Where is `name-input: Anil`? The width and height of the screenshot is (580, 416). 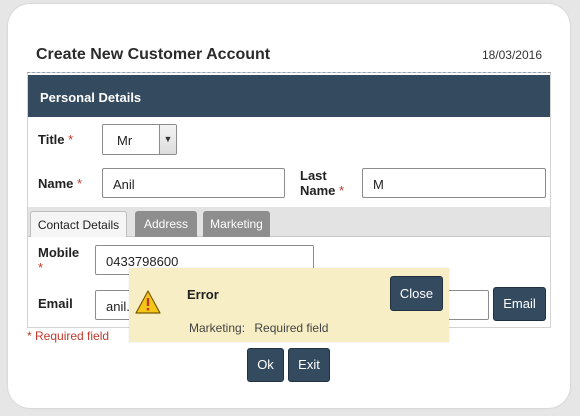
name-input: Anil is located at coordinates (193, 183).